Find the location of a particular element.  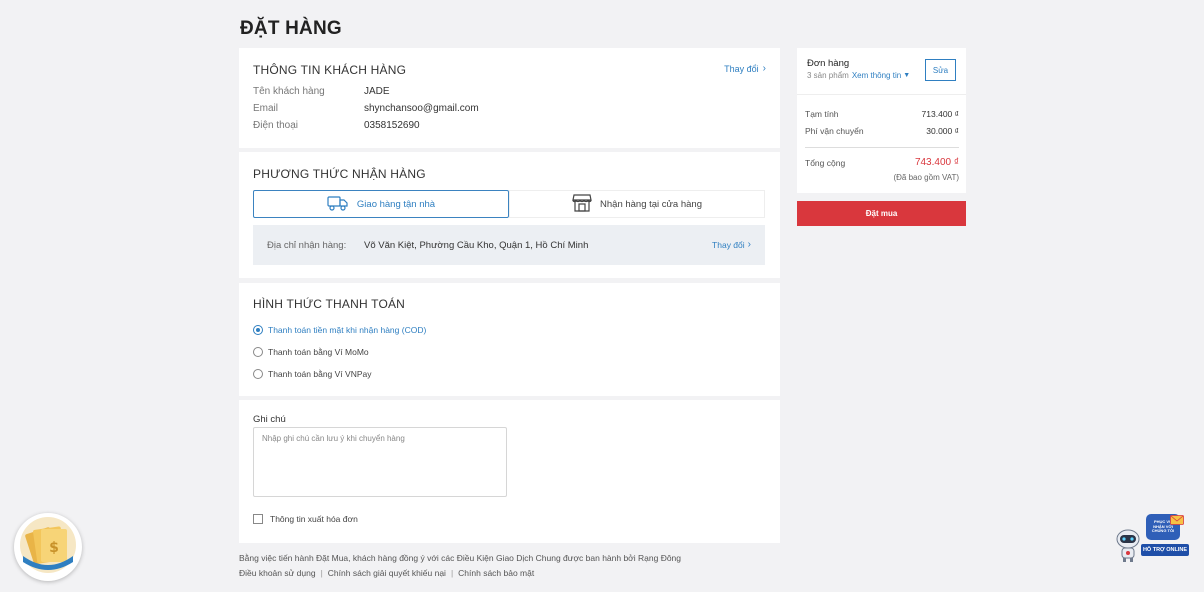

customer-change-link: Thay đổi › is located at coordinates (745, 69).